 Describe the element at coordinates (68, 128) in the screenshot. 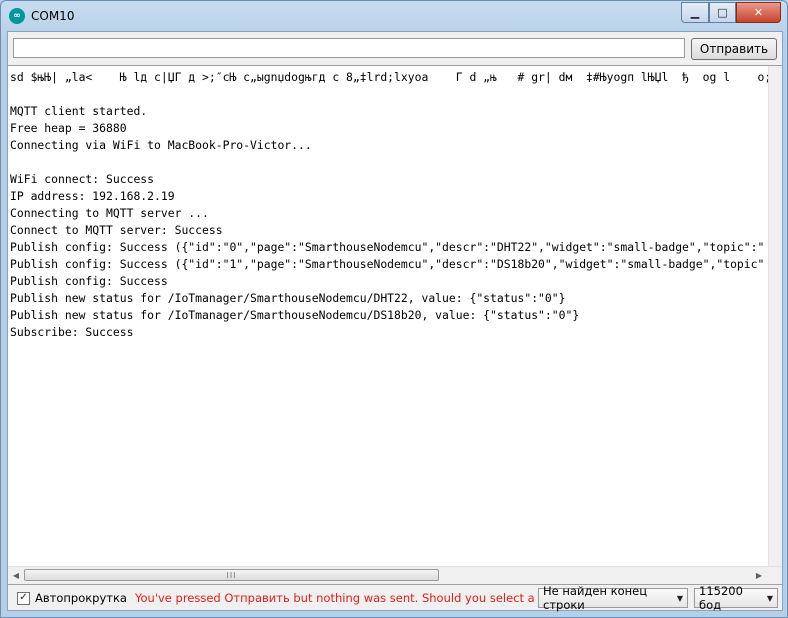

I see `console-line: Free heap = 36880` at that location.